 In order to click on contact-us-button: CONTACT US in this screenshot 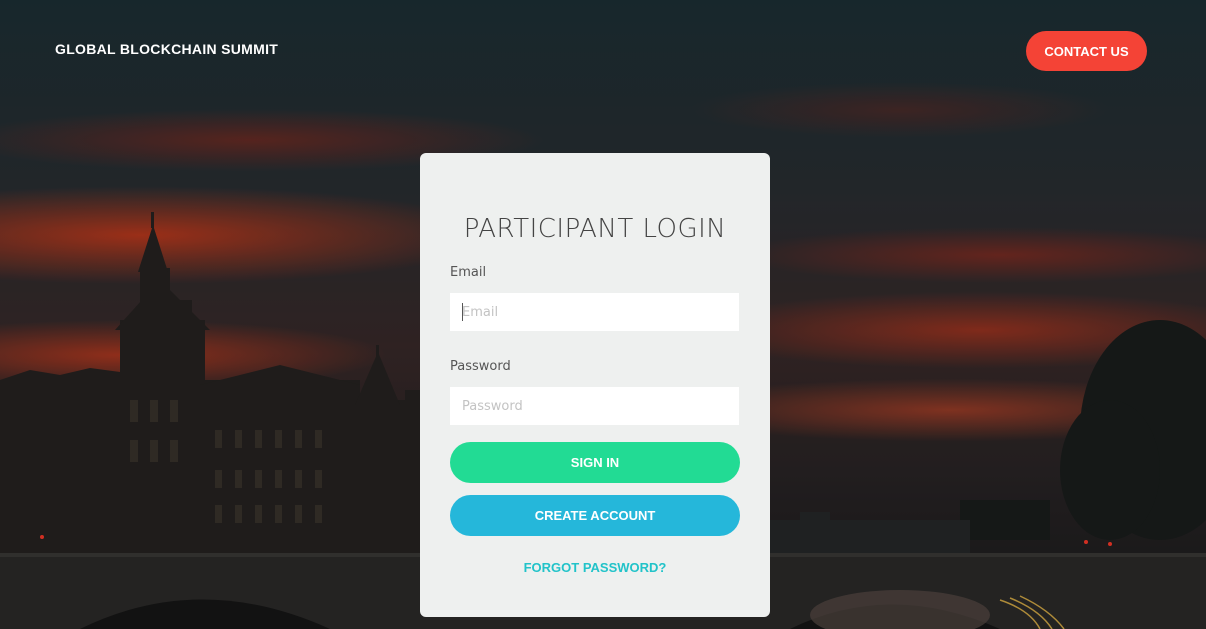, I will do `click(1086, 51)`.